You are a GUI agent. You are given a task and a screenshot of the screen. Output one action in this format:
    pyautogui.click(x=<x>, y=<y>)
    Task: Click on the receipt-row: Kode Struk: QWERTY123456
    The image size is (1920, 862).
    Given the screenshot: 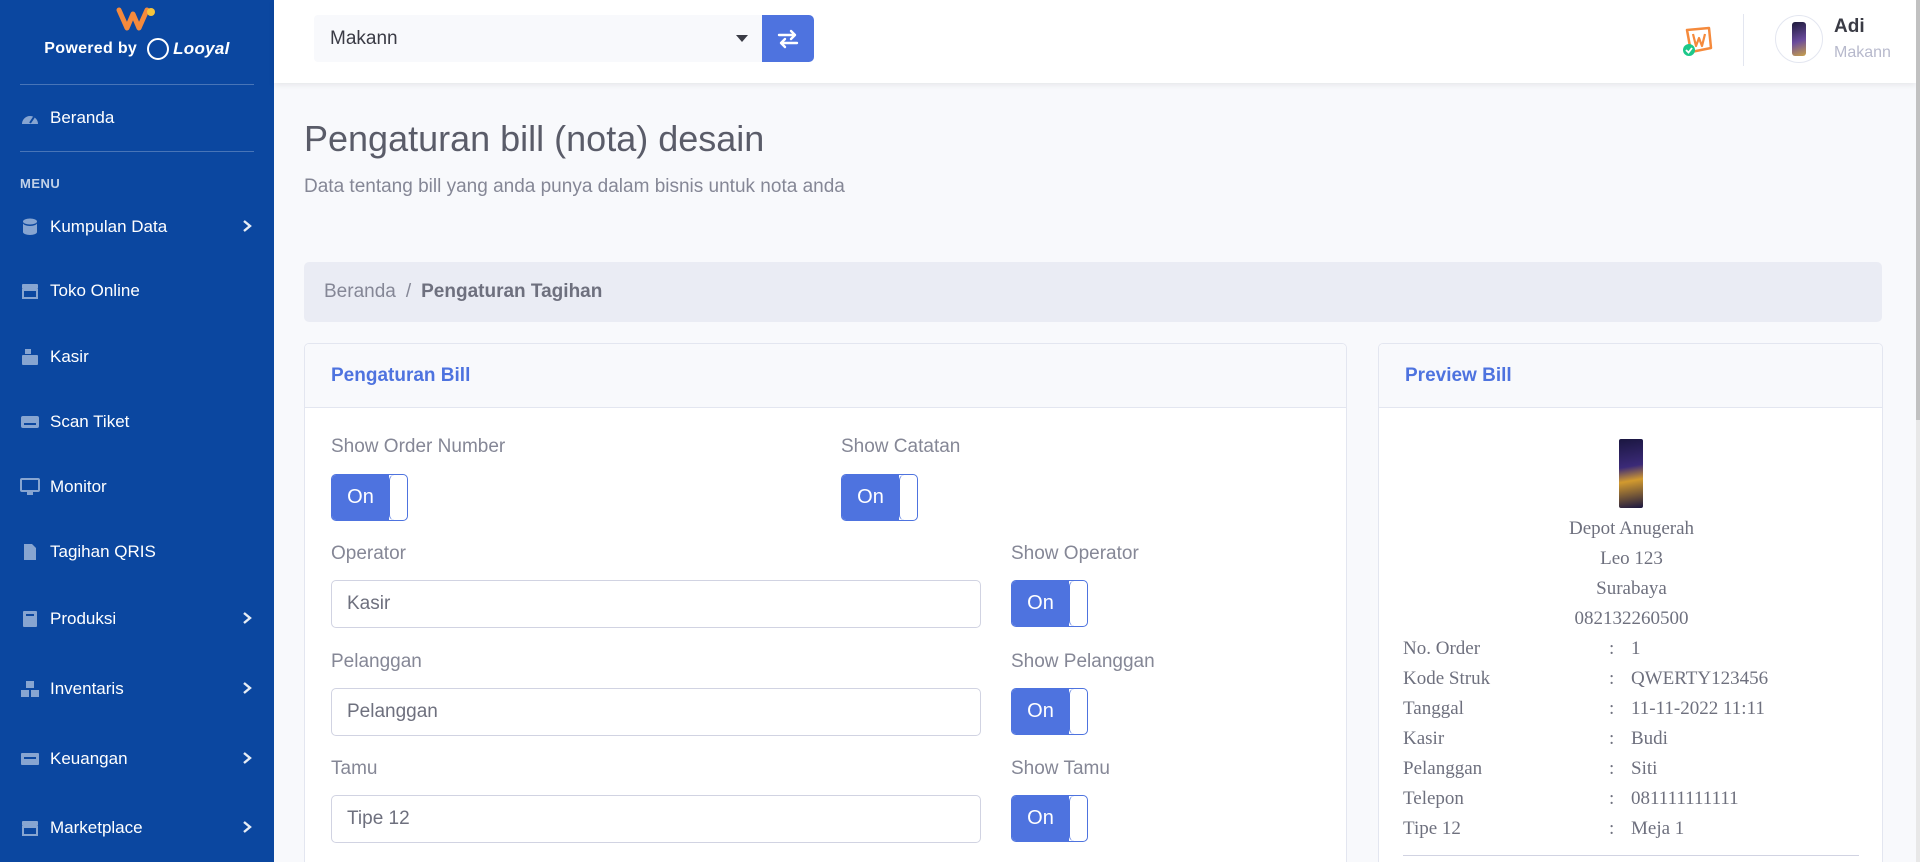 What is the action you would take?
    pyautogui.click(x=1633, y=679)
    